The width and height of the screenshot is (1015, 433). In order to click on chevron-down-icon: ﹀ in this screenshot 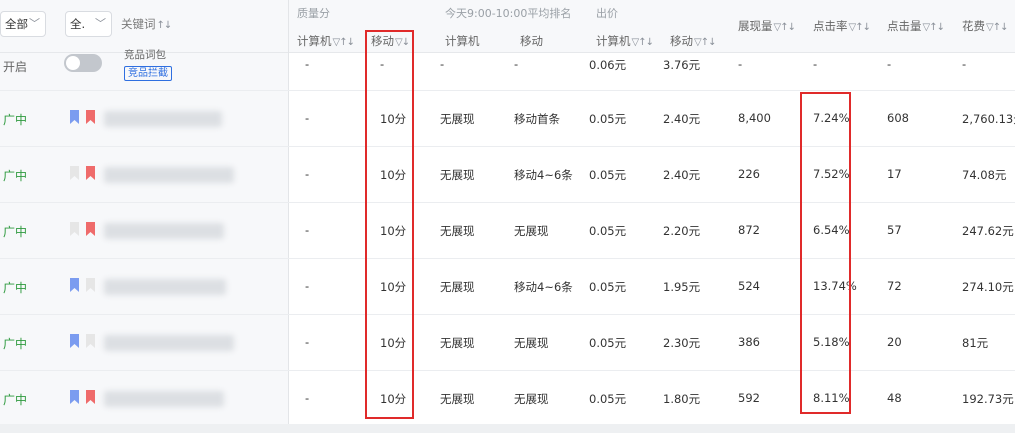, I will do `click(100, 23)`.